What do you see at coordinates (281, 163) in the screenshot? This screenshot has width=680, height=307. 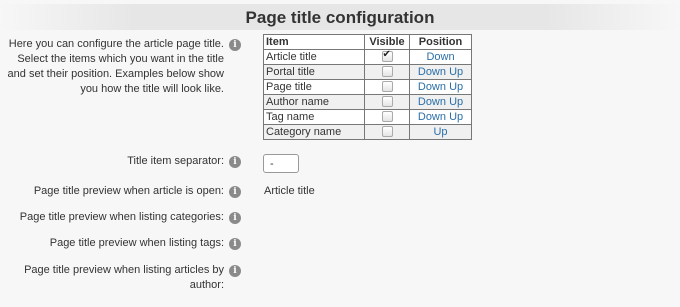 I see `separator-input` at bounding box center [281, 163].